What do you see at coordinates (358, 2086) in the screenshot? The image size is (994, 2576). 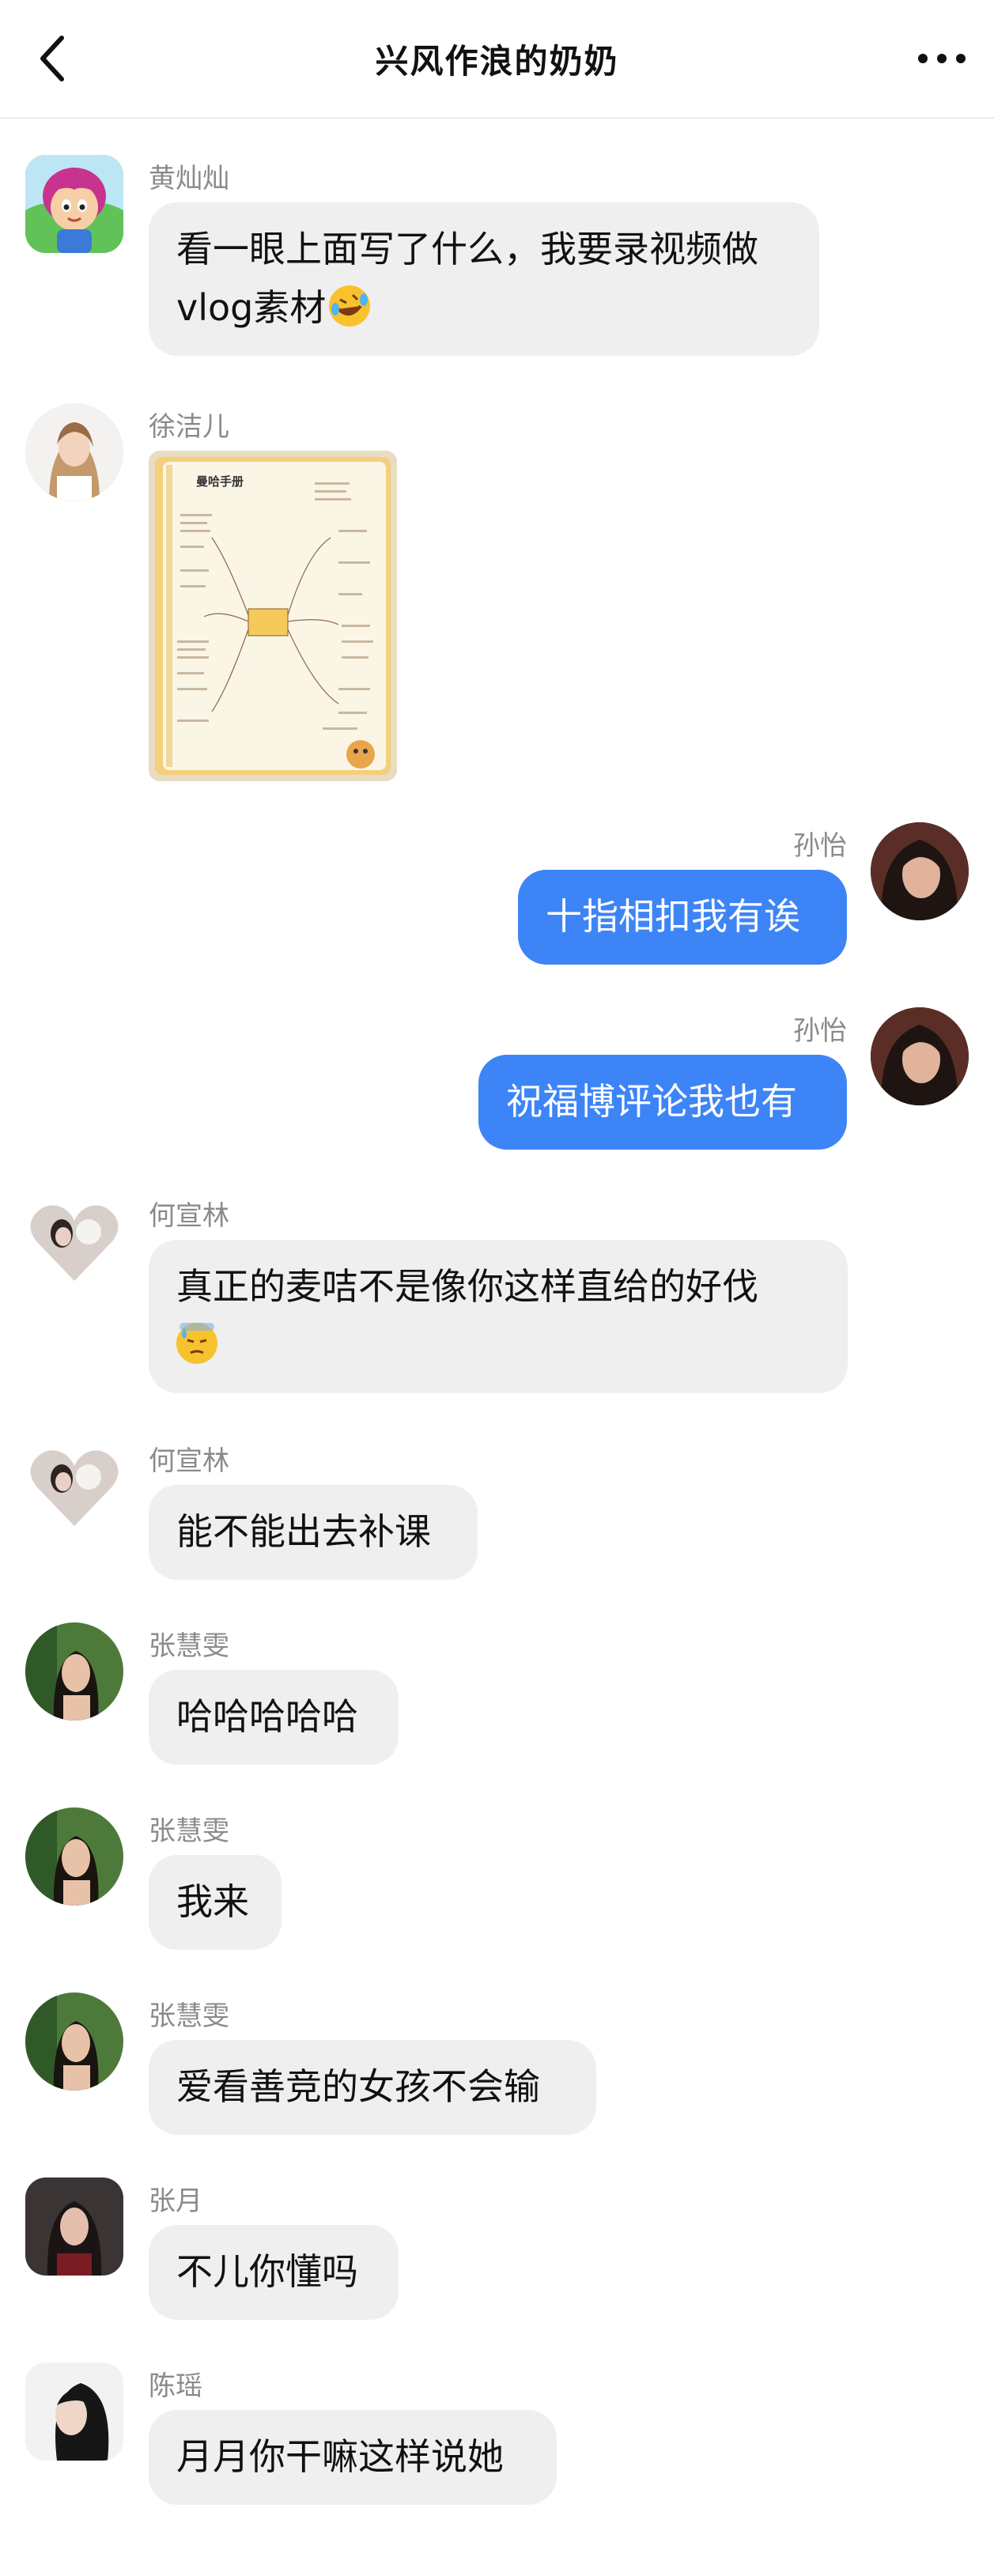 I see `message-text: 爱看善竞的女孩不会输` at bounding box center [358, 2086].